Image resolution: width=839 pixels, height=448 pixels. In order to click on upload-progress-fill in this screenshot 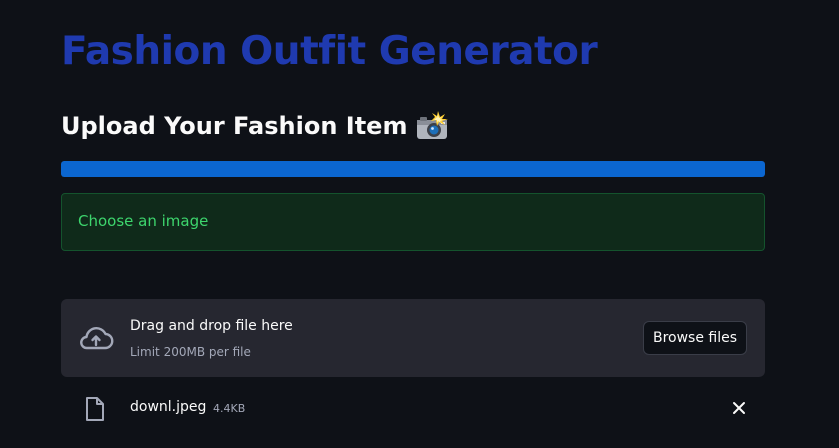, I will do `click(413, 169)`.